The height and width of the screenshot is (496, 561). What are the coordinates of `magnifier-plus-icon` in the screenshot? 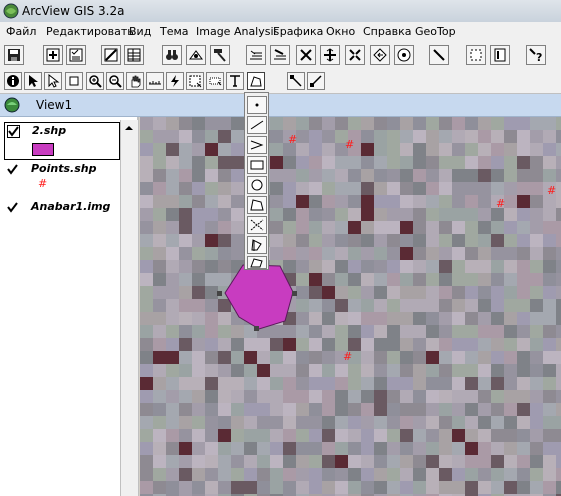 It's located at (95, 81).